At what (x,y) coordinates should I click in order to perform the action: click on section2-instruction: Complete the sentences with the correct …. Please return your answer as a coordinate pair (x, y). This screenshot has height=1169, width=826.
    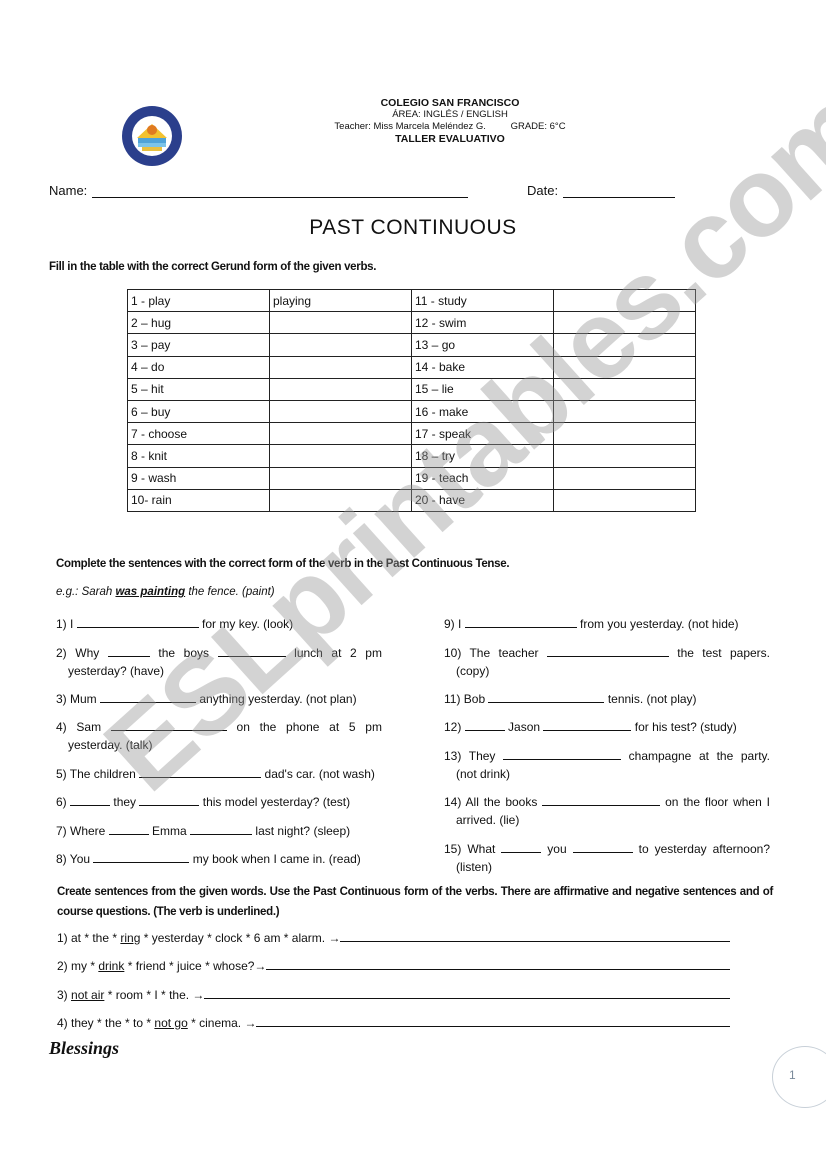
    Looking at the image, I should click on (283, 564).